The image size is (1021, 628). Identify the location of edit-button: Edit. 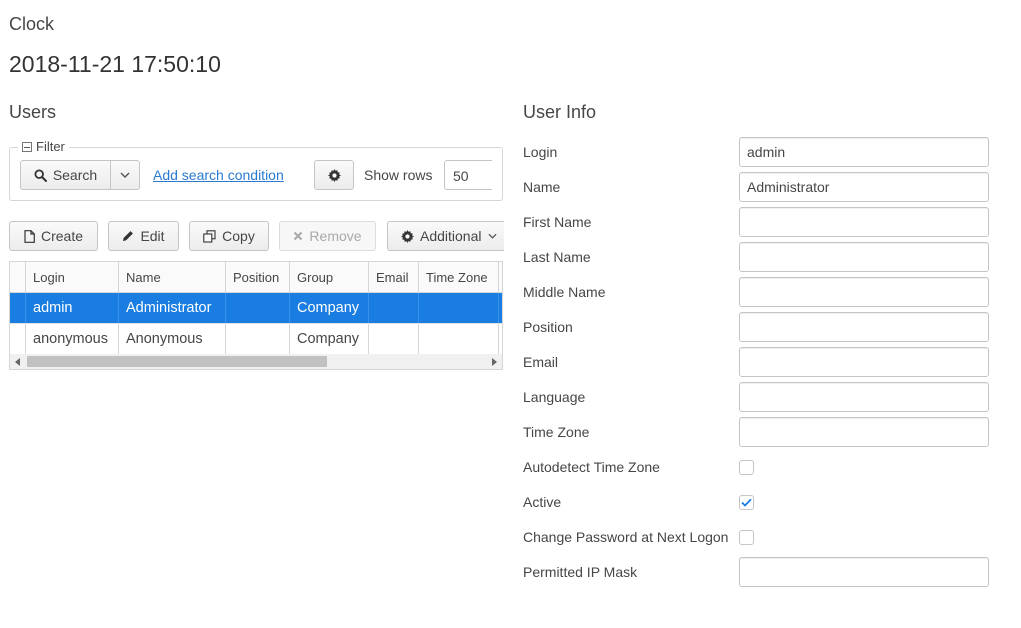
(143, 236).